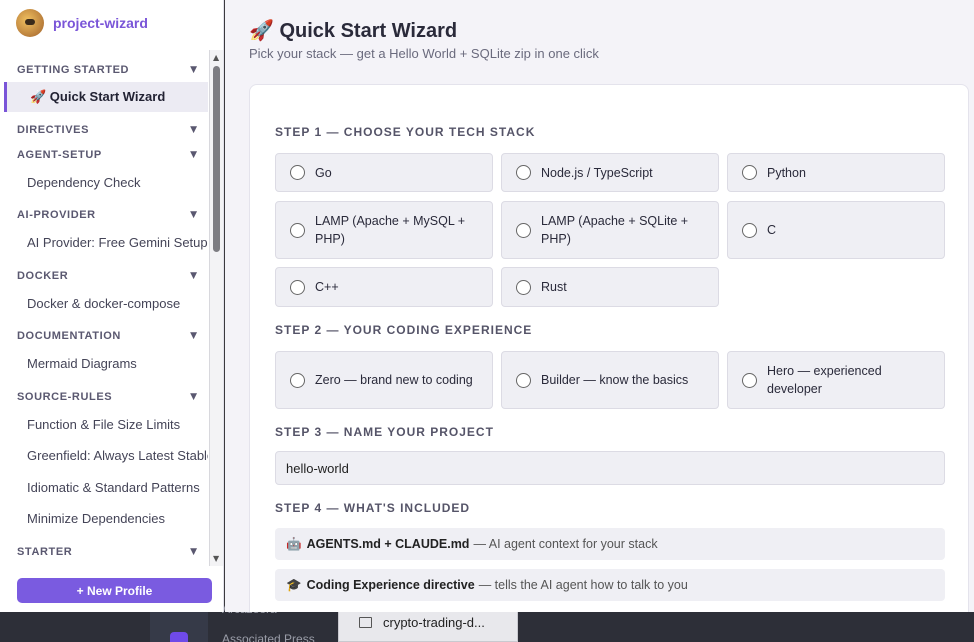 The width and height of the screenshot is (974, 642). What do you see at coordinates (772, 230) in the screenshot?
I see `option-label: C` at bounding box center [772, 230].